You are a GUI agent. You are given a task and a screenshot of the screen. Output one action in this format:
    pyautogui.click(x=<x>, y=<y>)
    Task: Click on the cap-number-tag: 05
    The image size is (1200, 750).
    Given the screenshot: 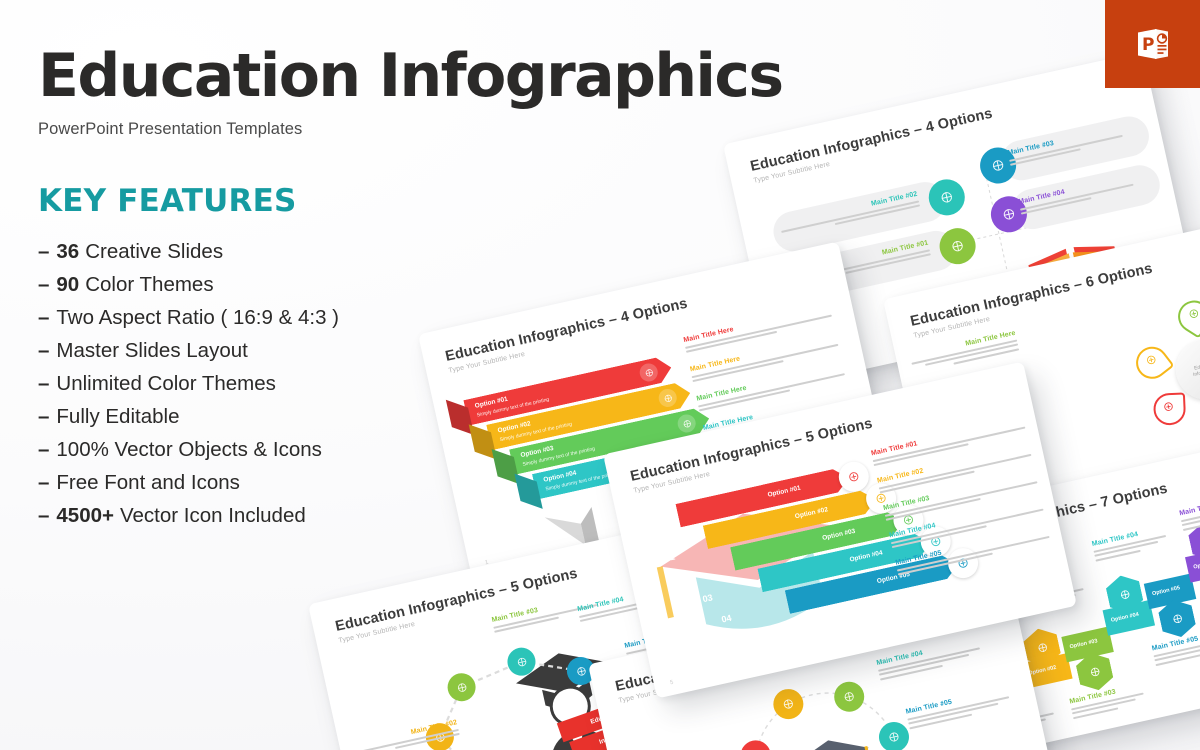 What is the action you would take?
    pyautogui.click(x=745, y=639)
    